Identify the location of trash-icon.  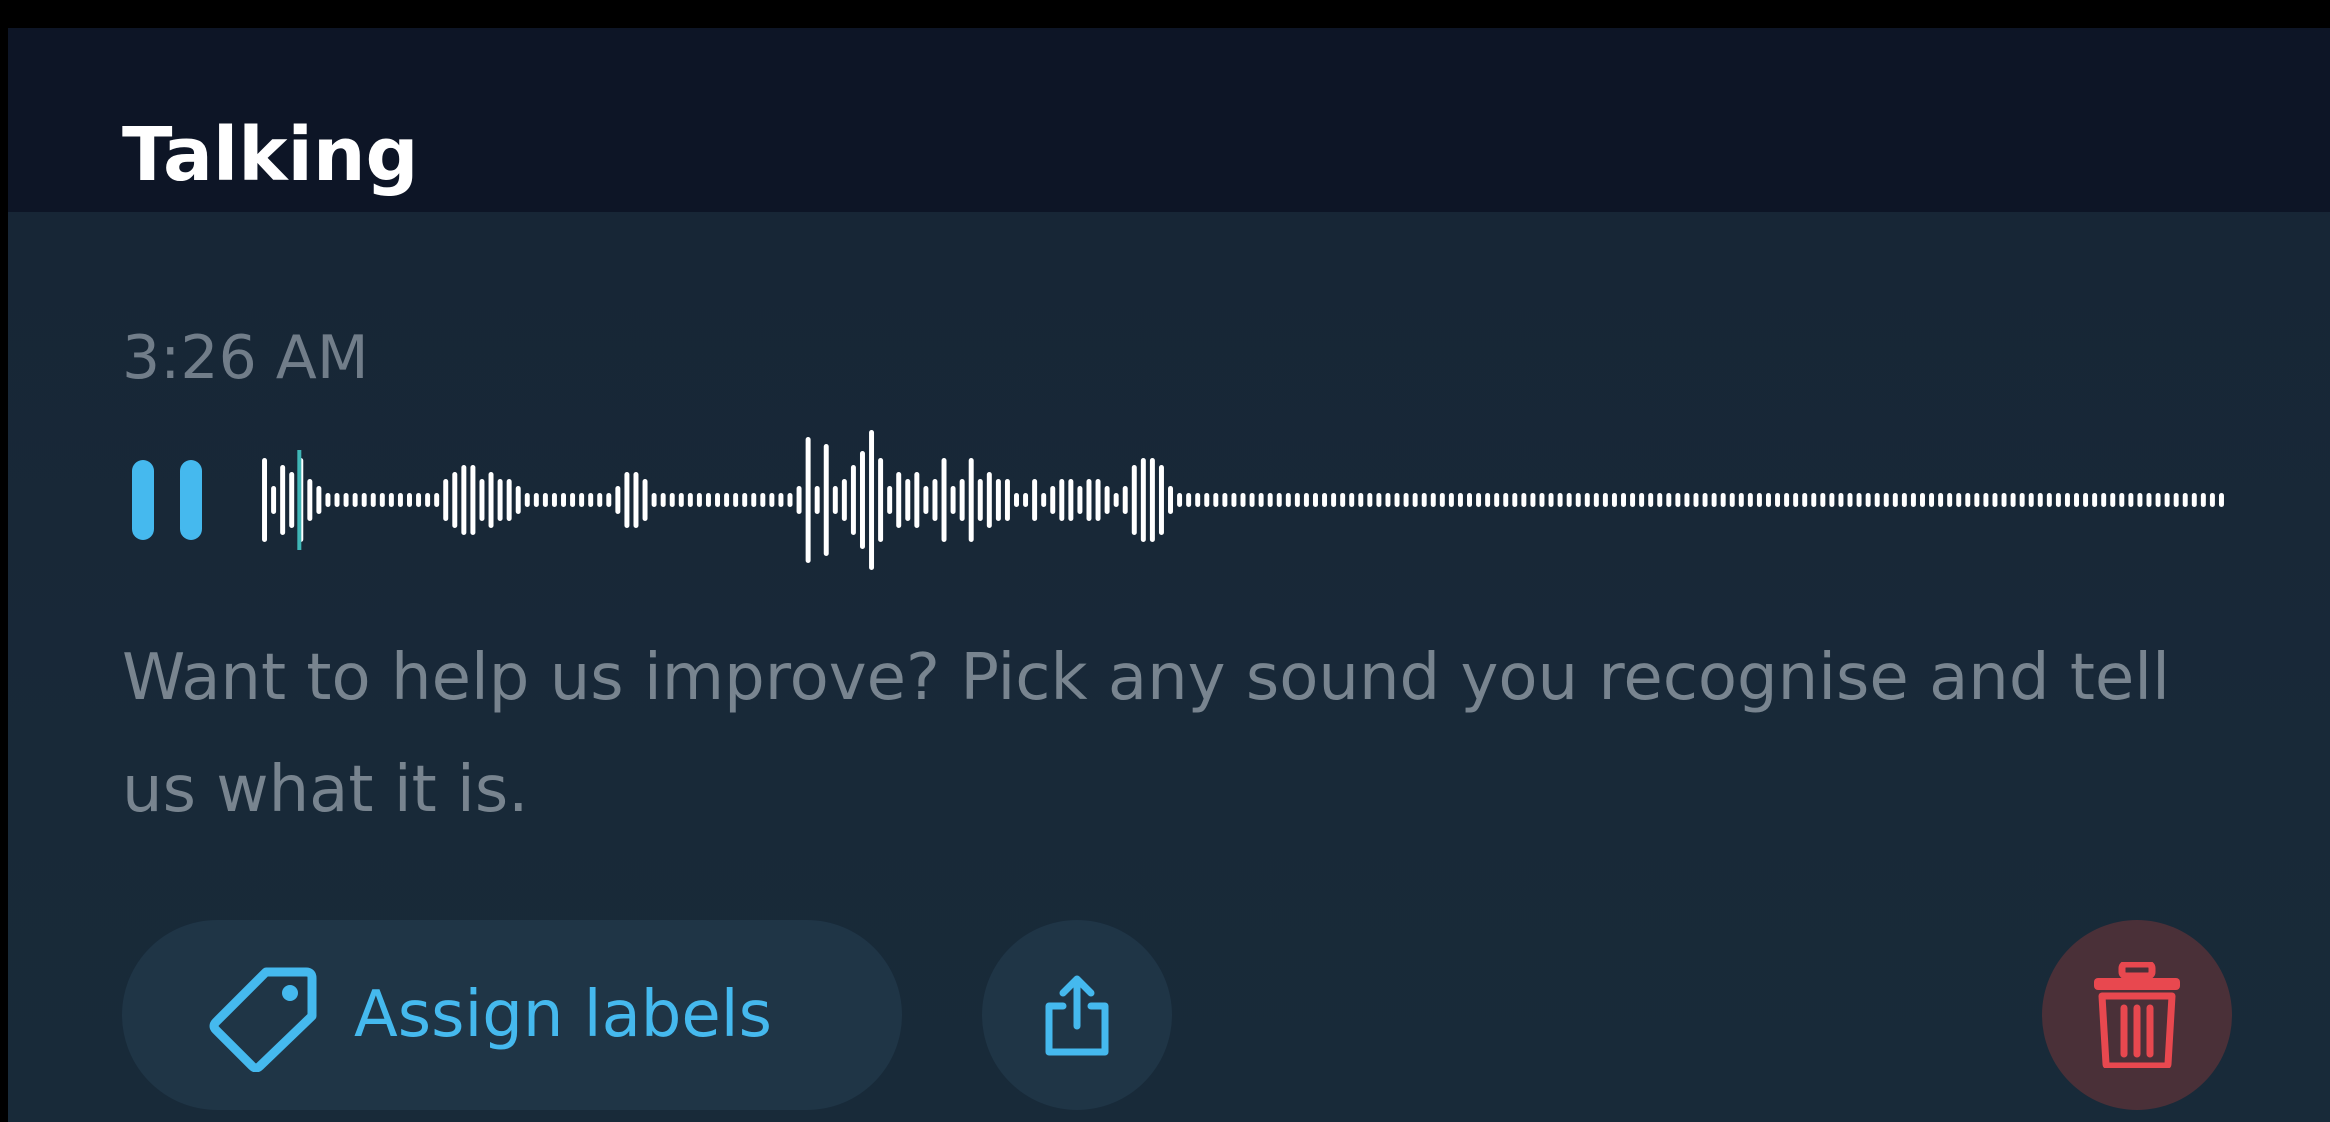
(2137, 1015).